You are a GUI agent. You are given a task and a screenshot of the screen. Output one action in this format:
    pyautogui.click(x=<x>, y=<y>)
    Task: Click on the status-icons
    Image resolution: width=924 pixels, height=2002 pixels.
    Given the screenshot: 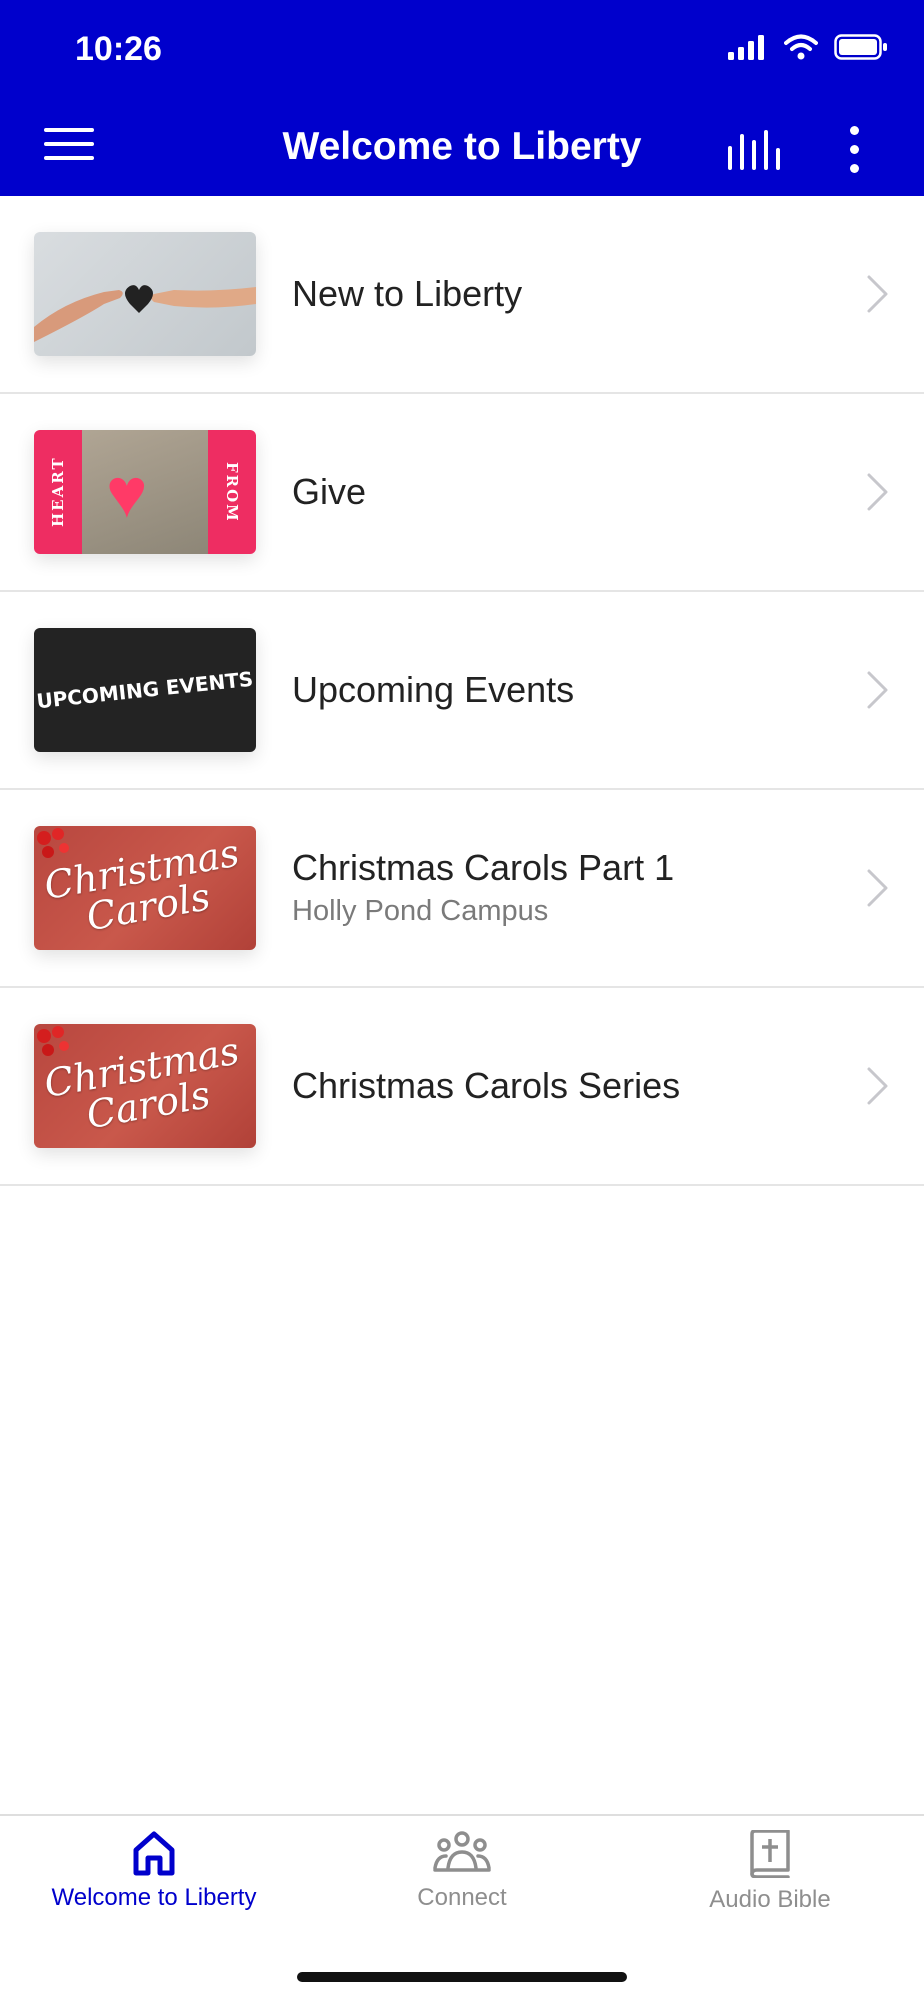 What is the action you would take?
    pyautogui.click(x=808, y=47)
    